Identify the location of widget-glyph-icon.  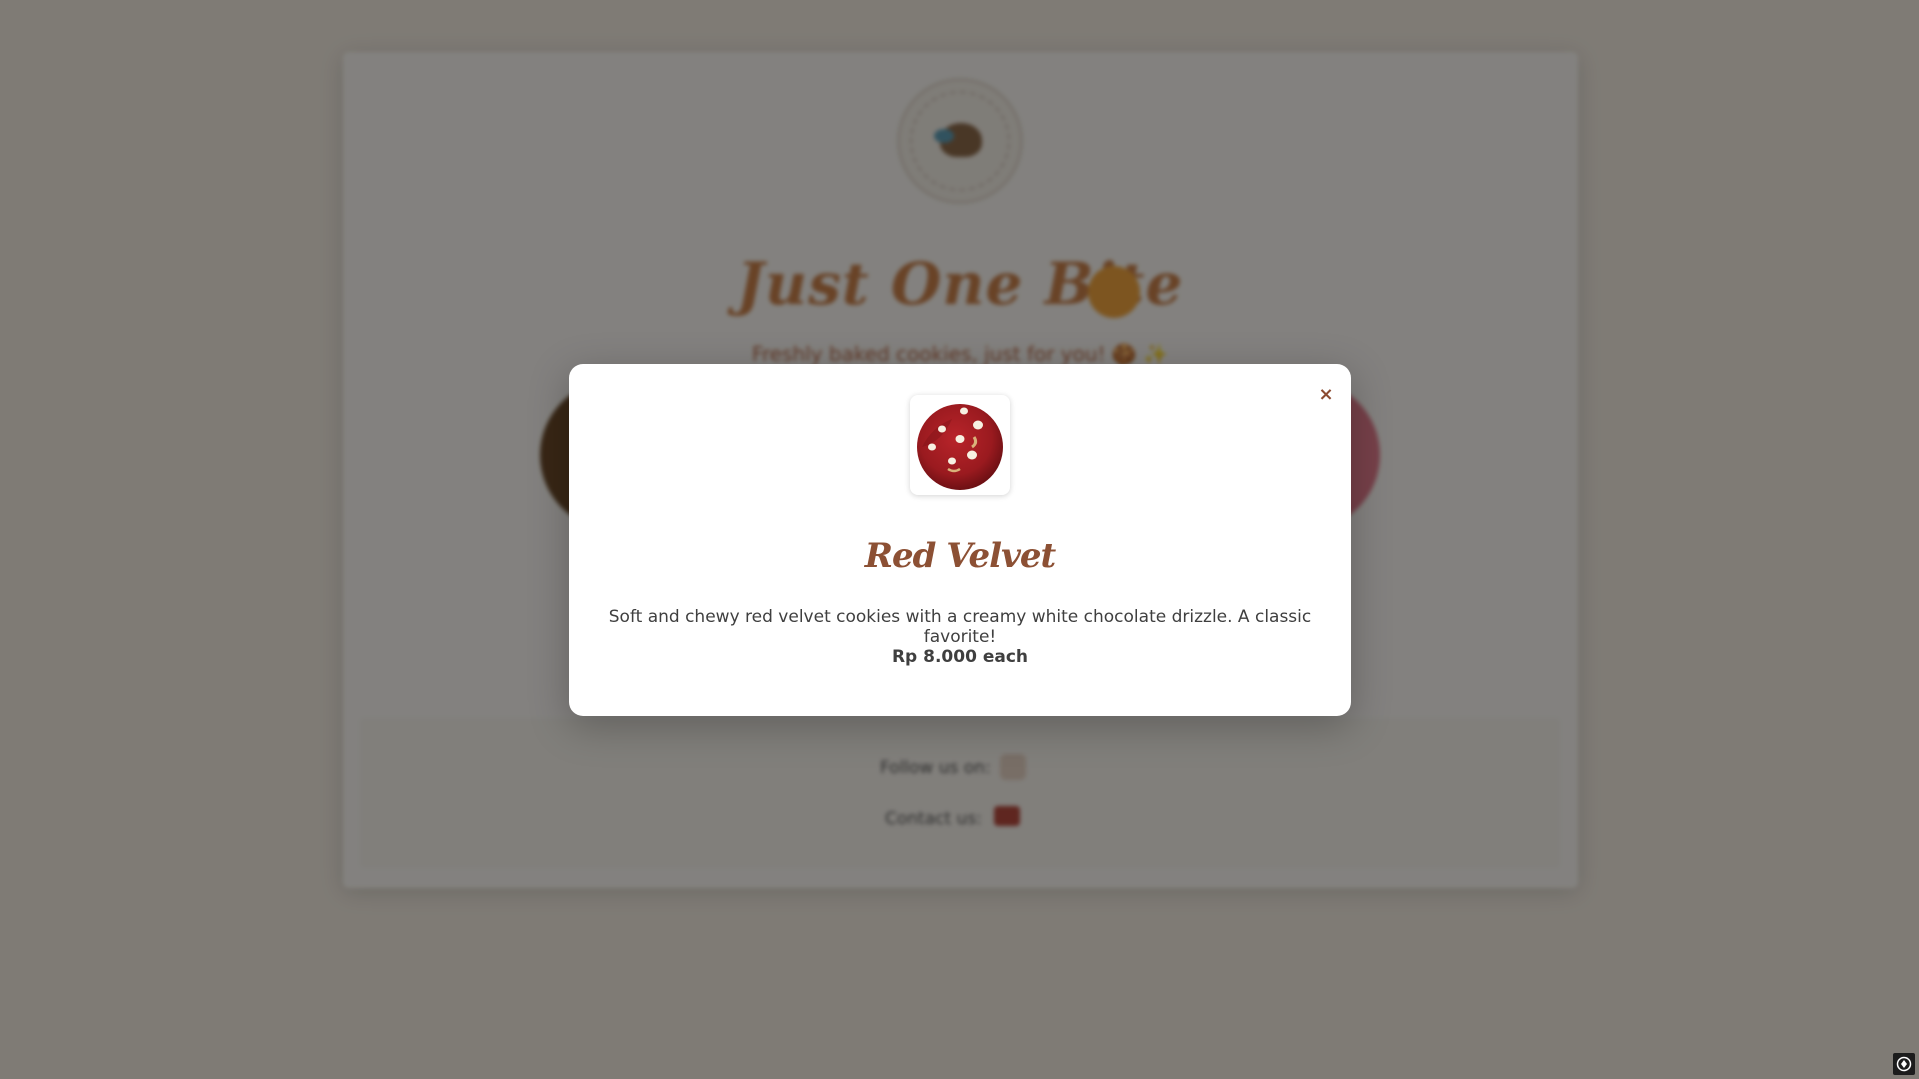
(1904, 1064).